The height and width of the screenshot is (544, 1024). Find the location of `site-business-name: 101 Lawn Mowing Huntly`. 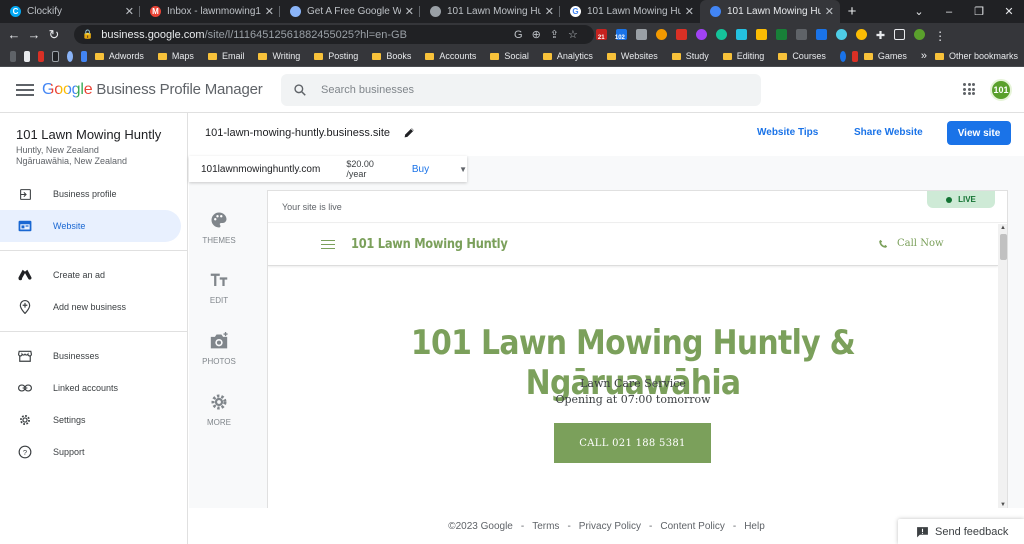

site-business-name: 101 Lawn Mowing Huntly is located at coordinates (429, 244).